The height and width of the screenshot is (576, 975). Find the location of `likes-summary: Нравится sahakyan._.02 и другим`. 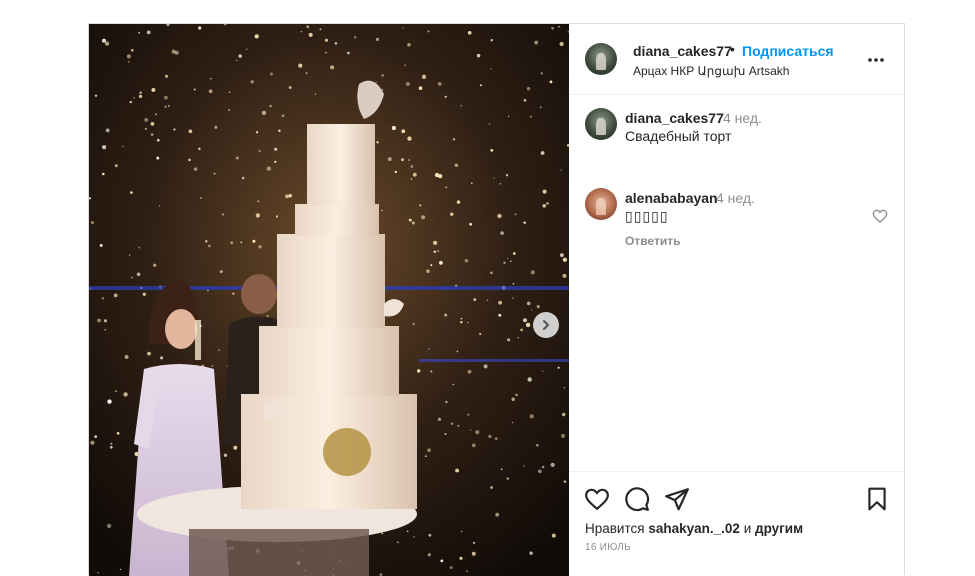

likes-summary: Нравится sahakyan._.02 и другим is located at coordinates (694, 528).